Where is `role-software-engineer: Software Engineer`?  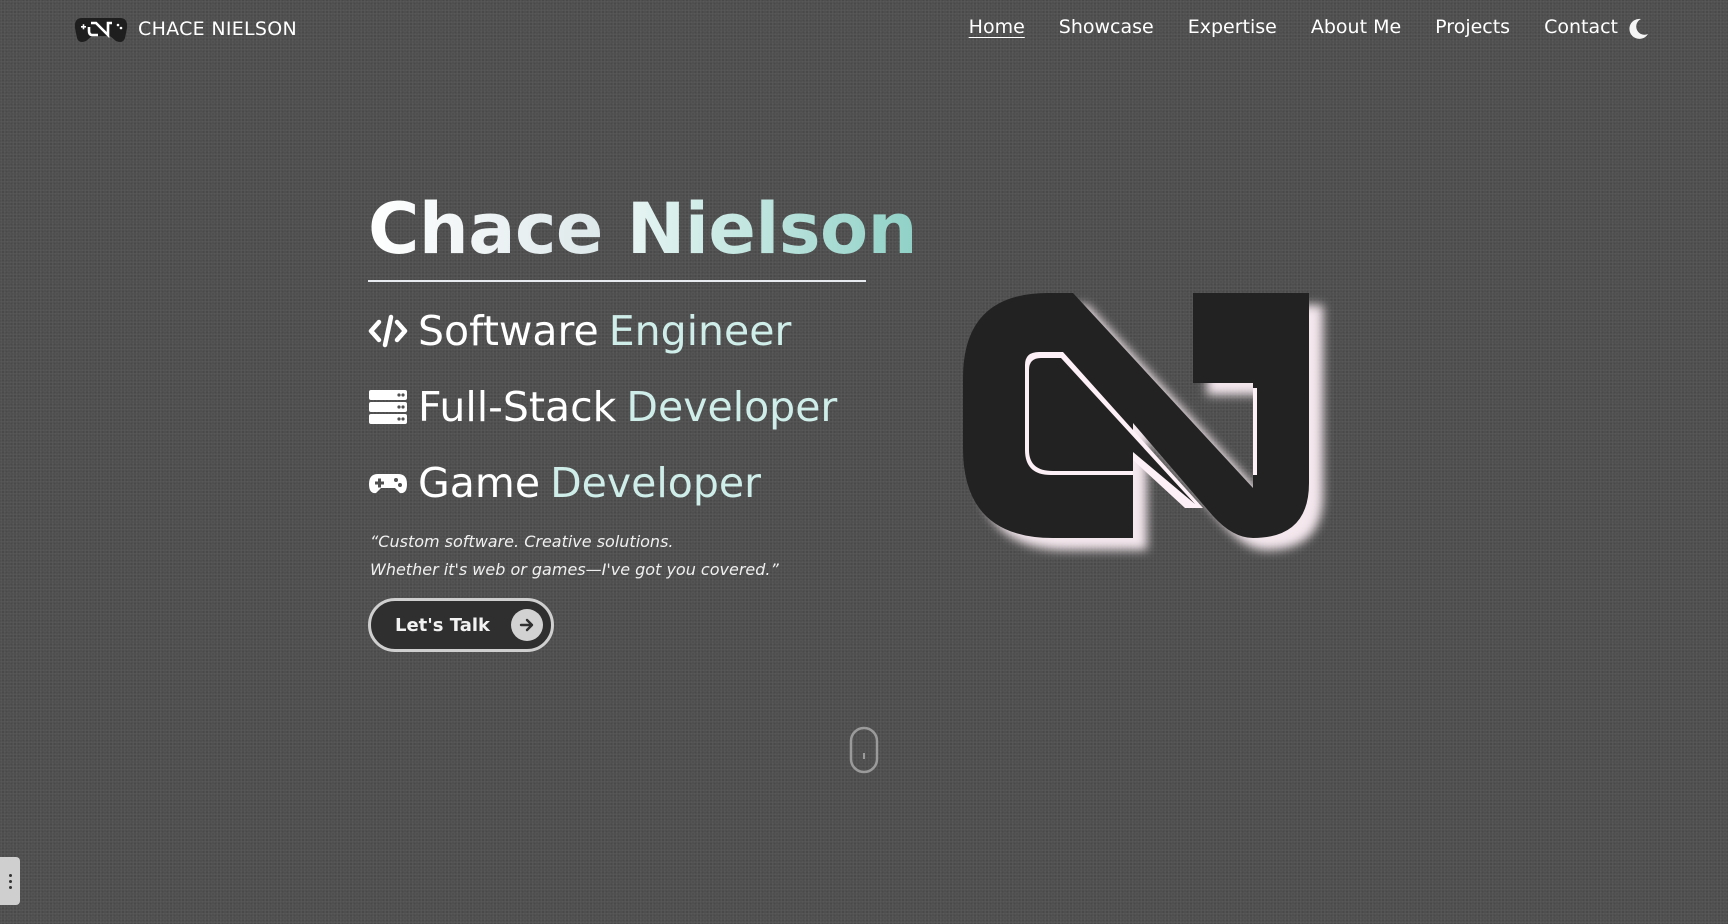
role-software-engineer: Software Engineer is located at coordinates (579, 331).